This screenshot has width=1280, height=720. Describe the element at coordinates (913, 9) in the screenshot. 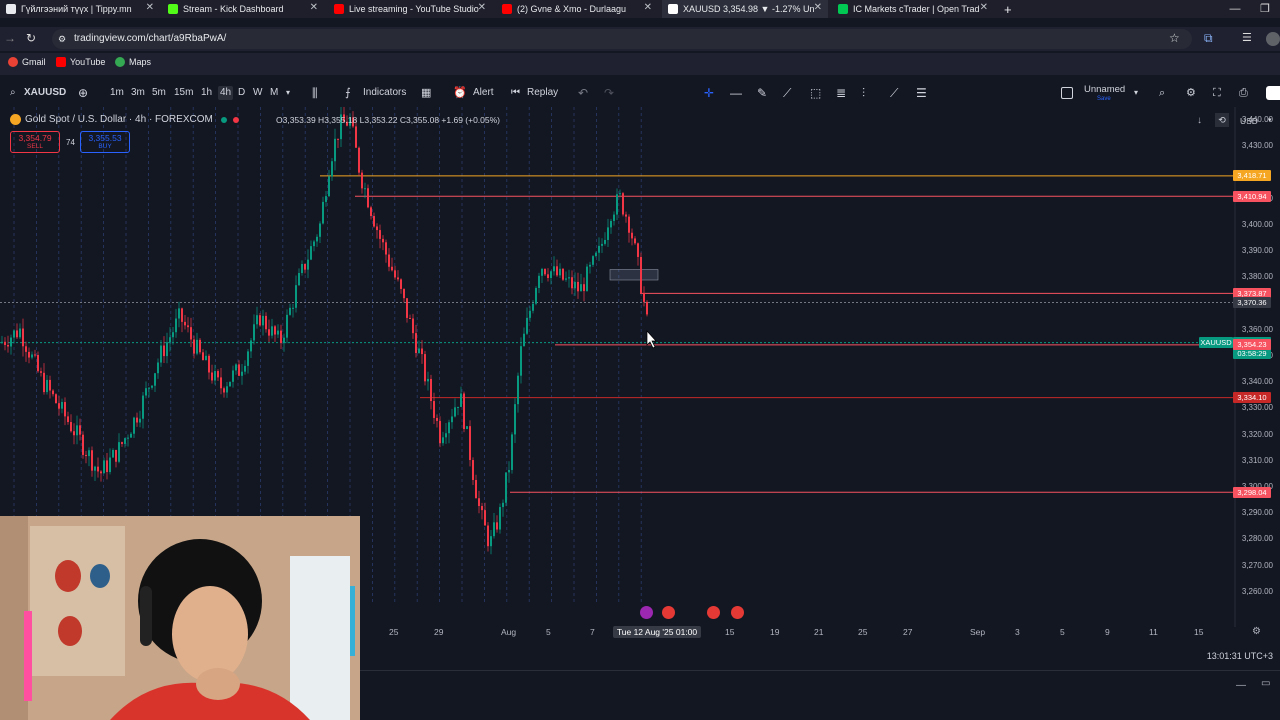

I see `browser-tab: IC Markets cTrader | Open Trad ✕` at that location.